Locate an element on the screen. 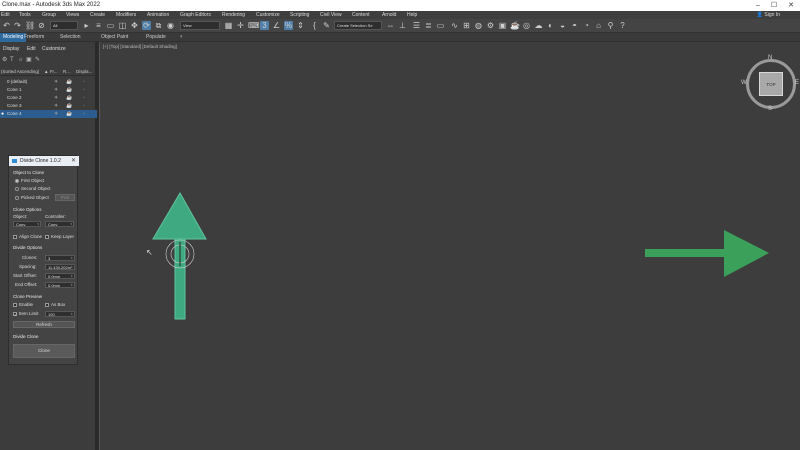  keep-layer-checkbox is located at coordinates (47, 237).